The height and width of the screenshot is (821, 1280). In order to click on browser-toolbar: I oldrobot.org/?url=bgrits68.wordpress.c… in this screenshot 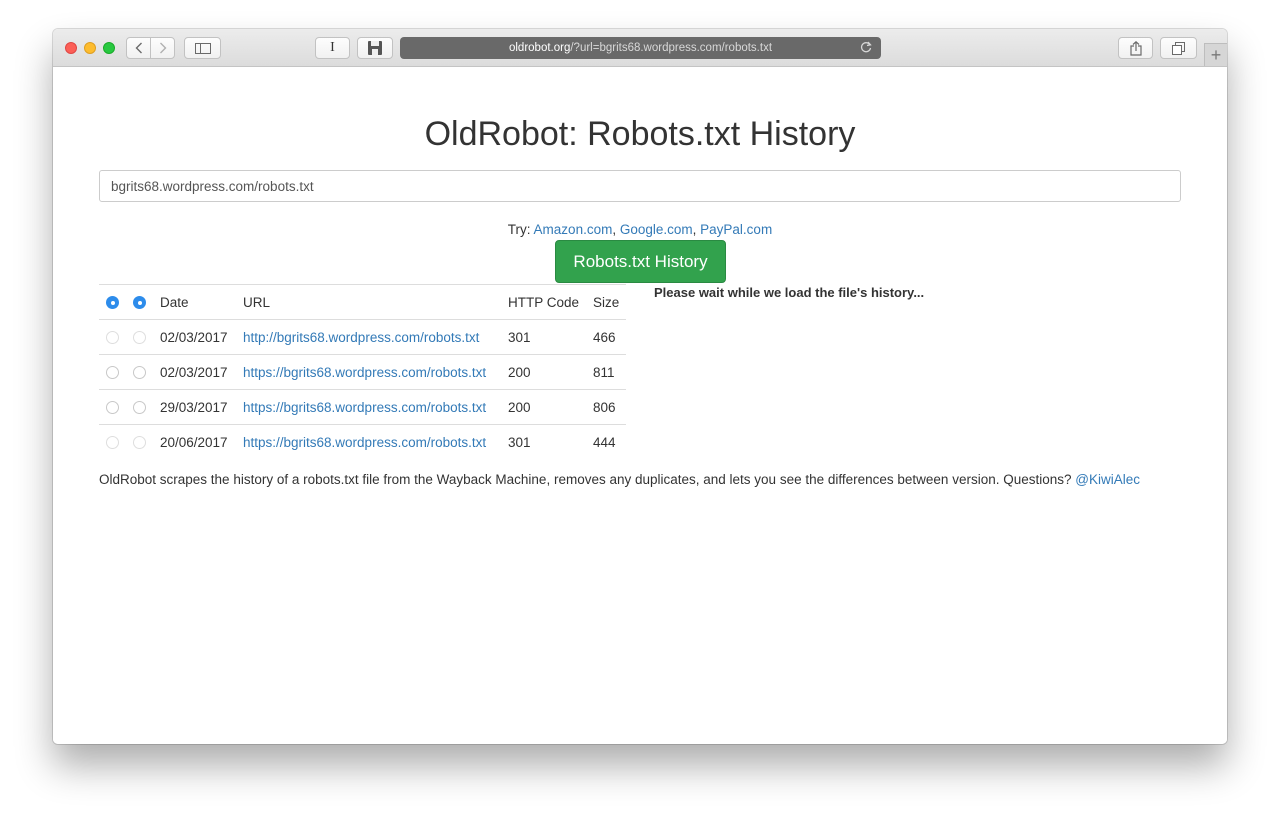, I will do `click(640, 48)`.